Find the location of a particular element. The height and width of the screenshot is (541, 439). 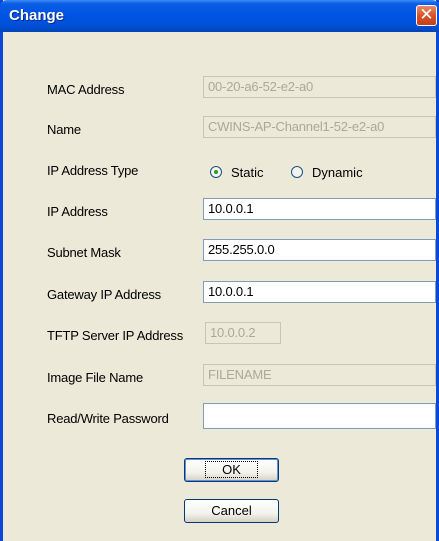

ip-address-input: 10.0.0.1 is located at coordinates (319, 209).